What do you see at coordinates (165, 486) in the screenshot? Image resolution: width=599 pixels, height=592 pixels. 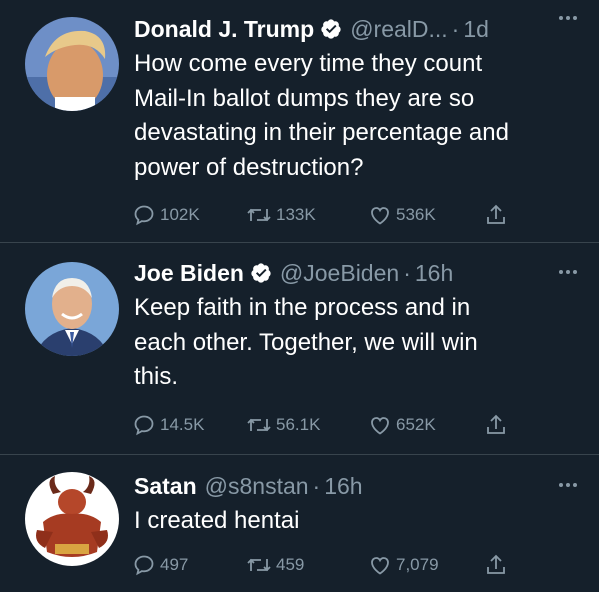 I see `display-name: Satan` at bounding box center [165, 486].